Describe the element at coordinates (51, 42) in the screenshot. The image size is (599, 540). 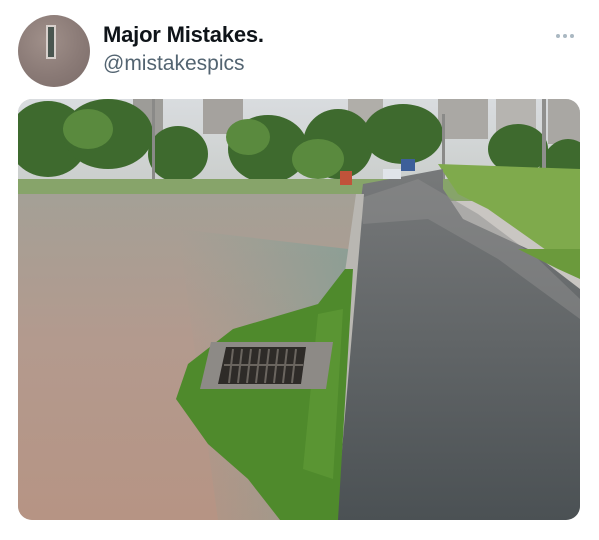
I see `avatar-window-graphic` at that location.